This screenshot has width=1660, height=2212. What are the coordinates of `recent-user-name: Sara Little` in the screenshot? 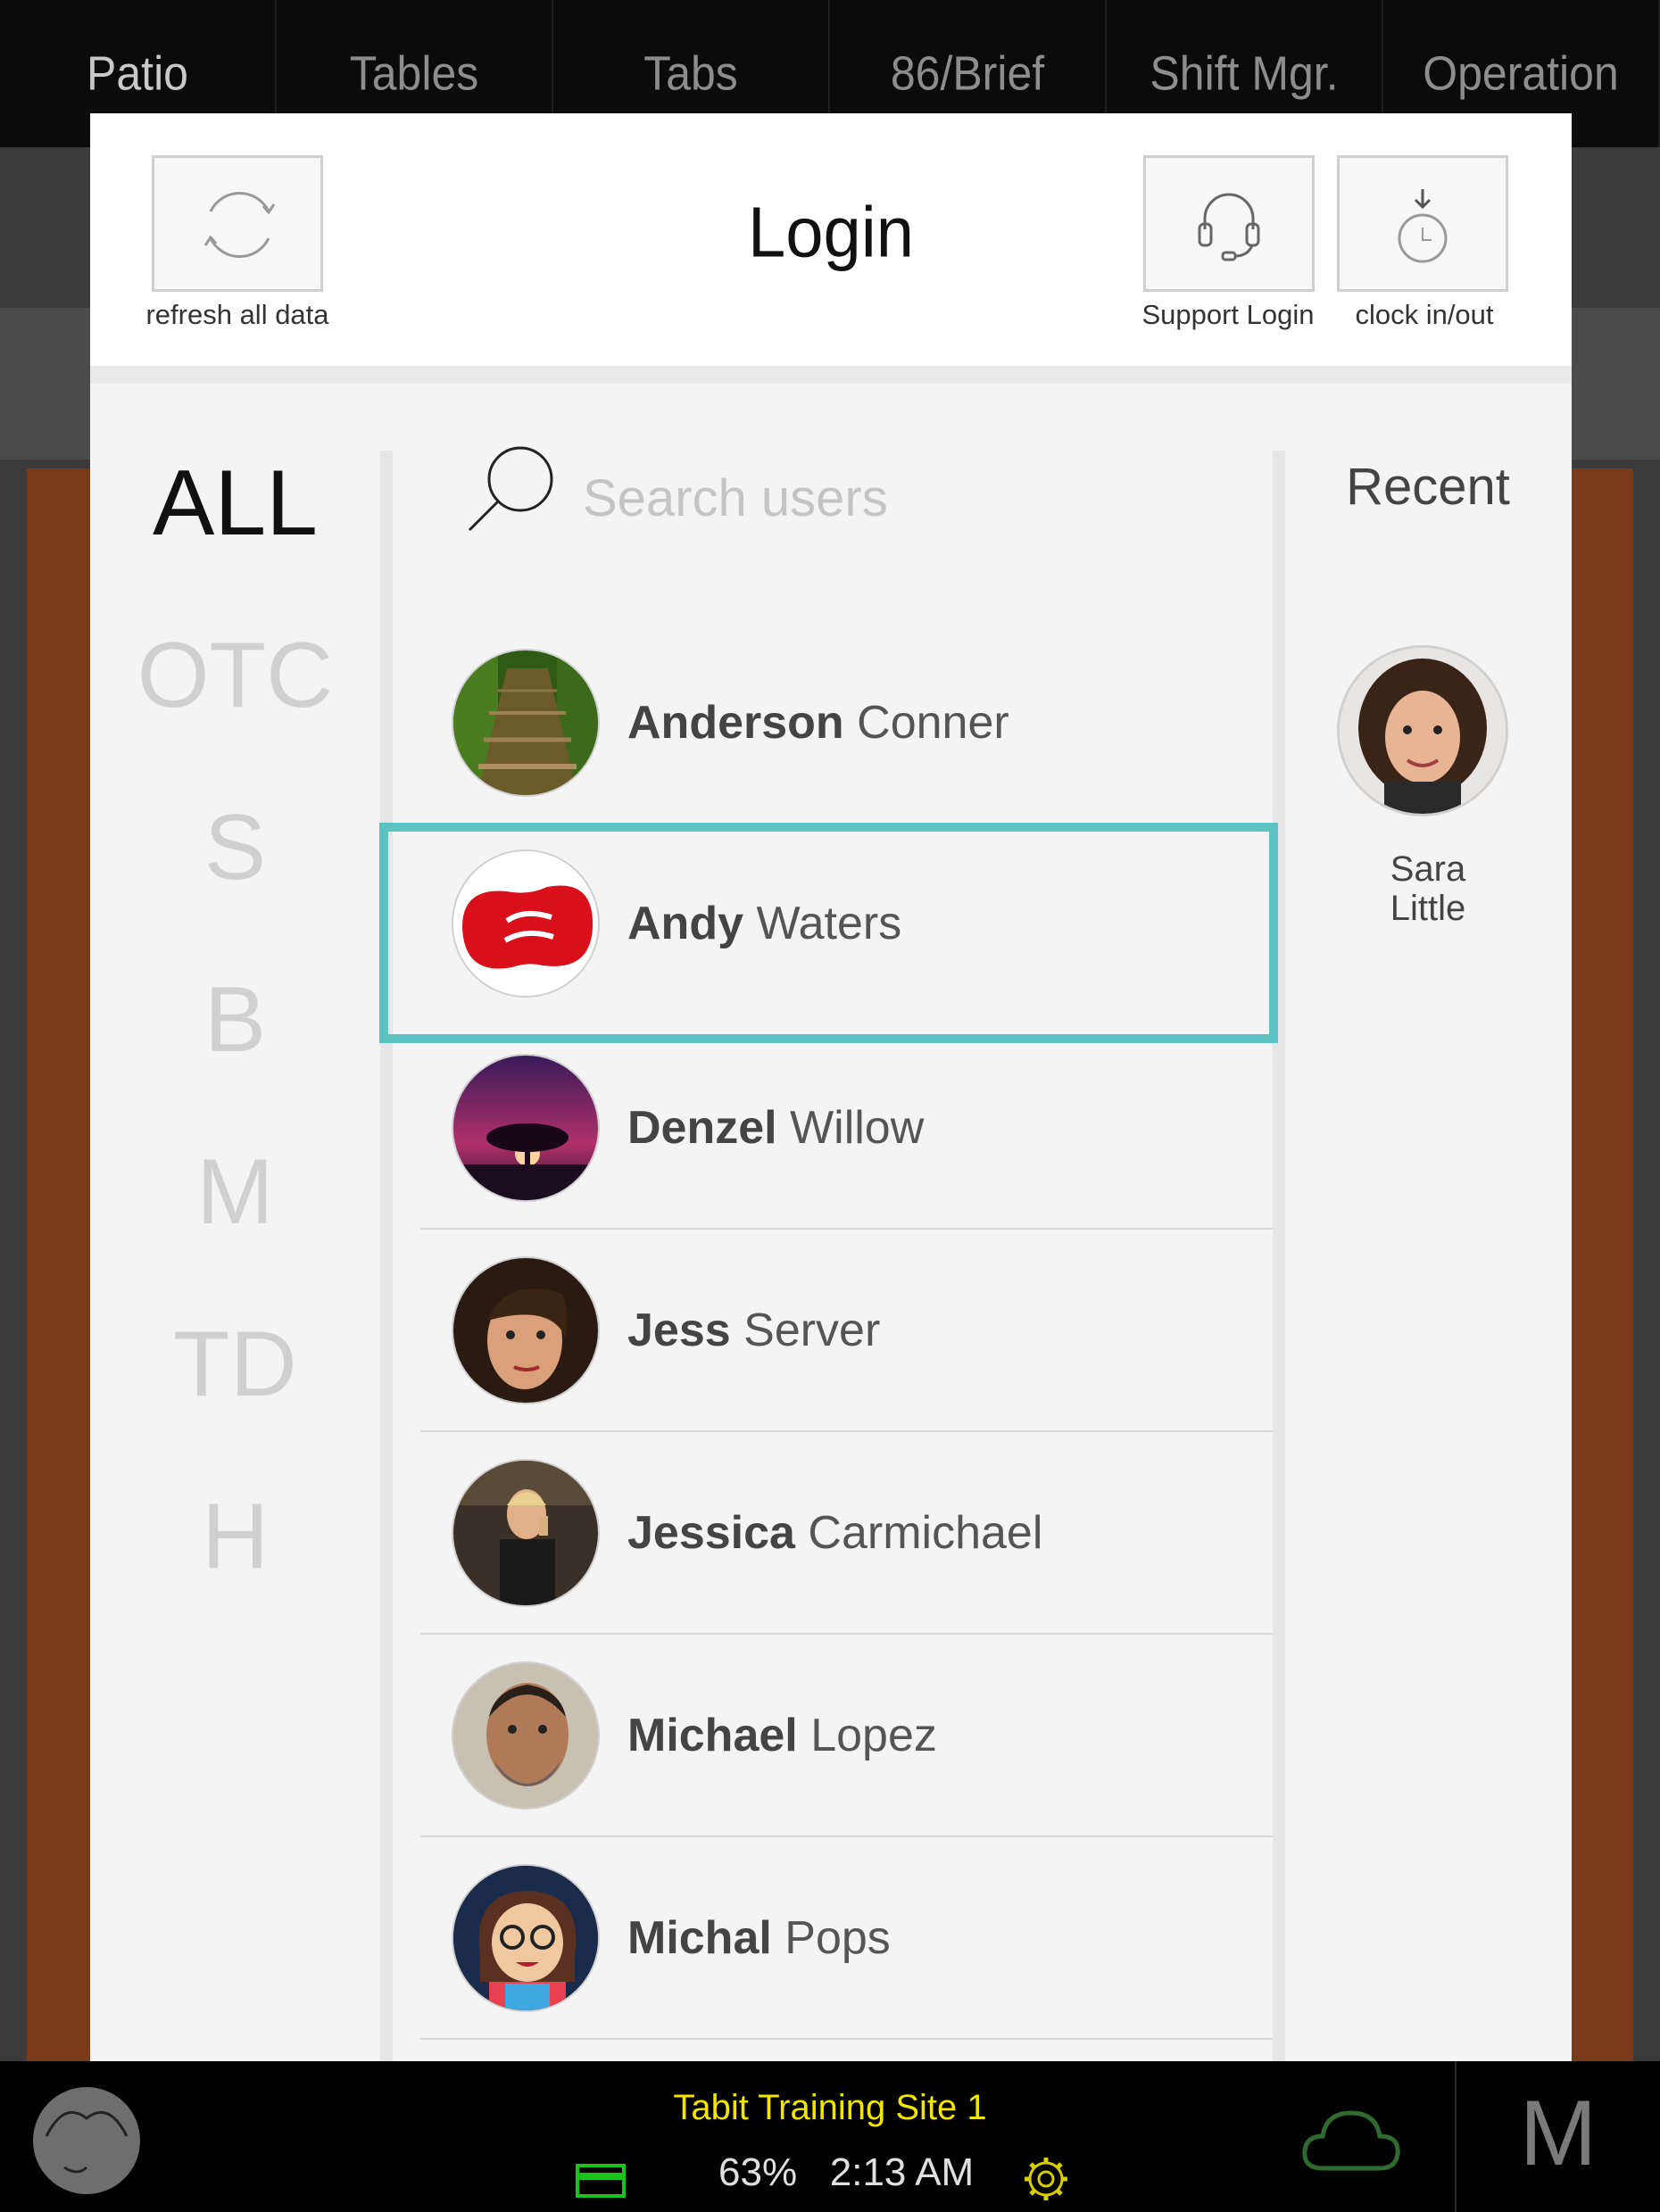 It's located at (1428, 888).